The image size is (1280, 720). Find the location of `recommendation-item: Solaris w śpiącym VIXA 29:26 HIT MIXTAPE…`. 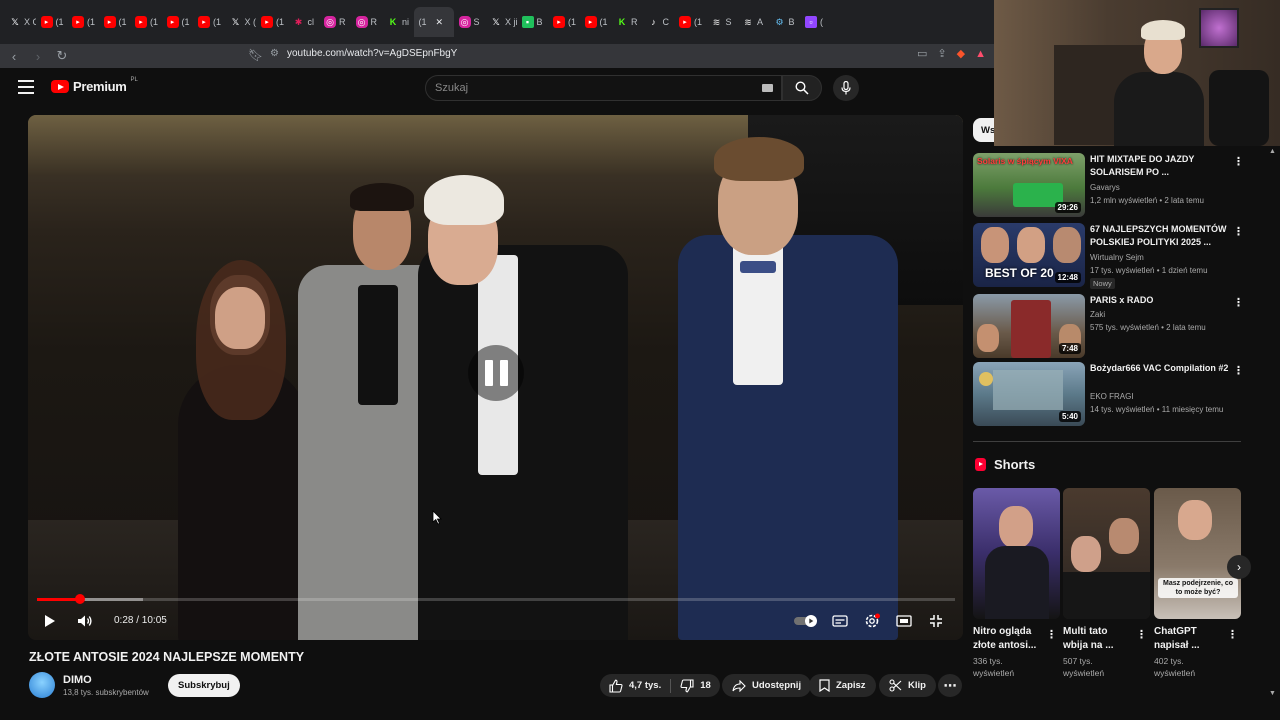

recommendation-item: Solaris w śpiącym VIXA 29:26 HIT MIXTAPE… is located at coordinates (1108, 185).